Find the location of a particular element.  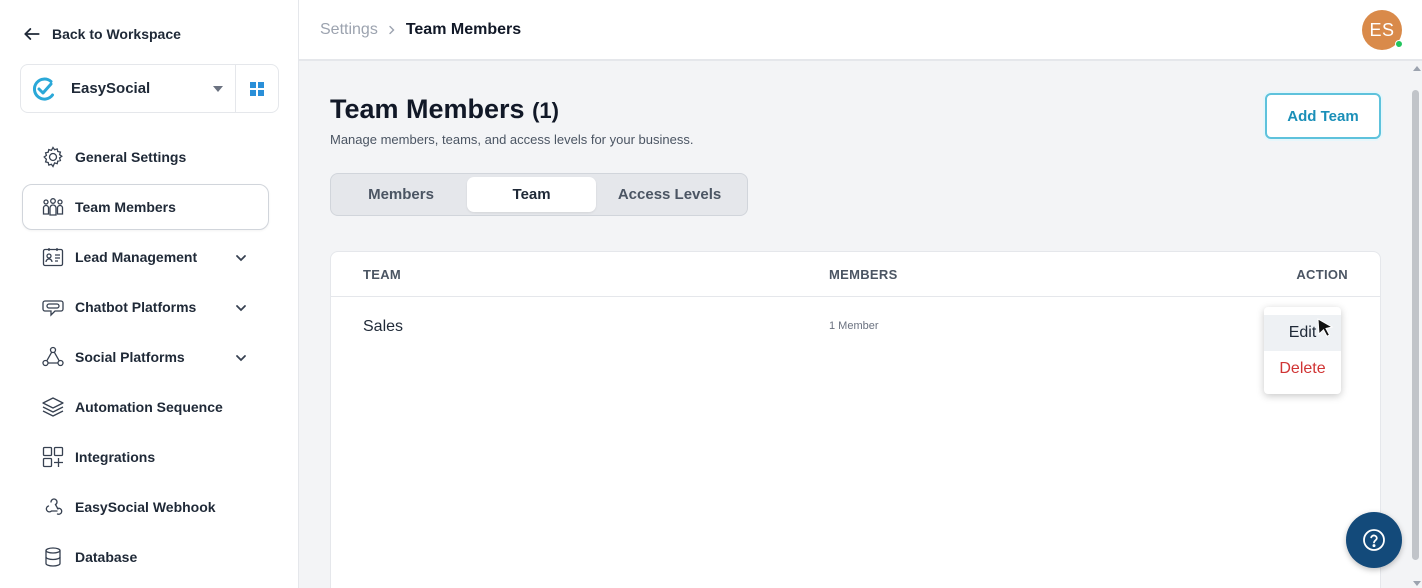

tab-bar: Members Team Access Levels is located at coordinates (539, 194).